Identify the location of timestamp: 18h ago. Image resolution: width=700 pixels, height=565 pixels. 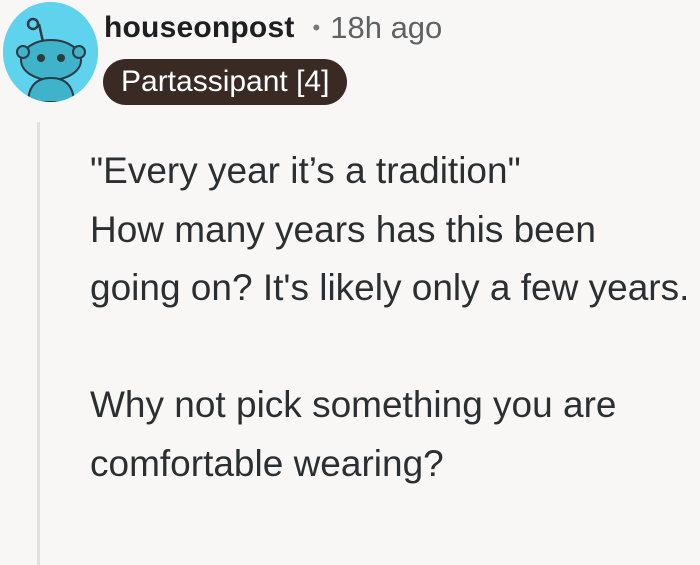
(386, 28).